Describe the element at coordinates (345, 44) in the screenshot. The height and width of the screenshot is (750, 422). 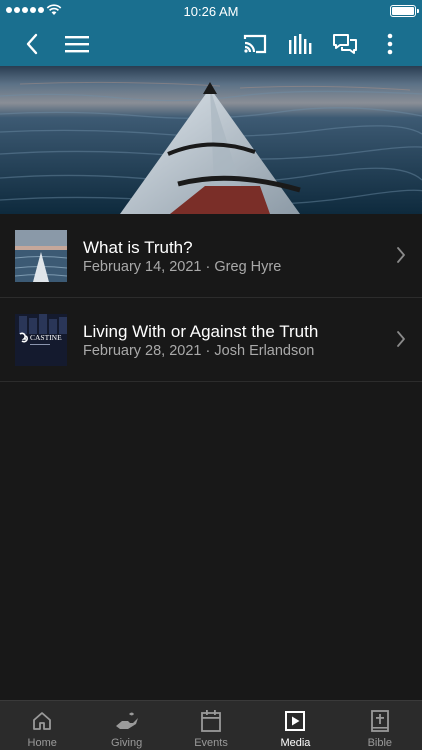
I see `chat-icon` at that location.